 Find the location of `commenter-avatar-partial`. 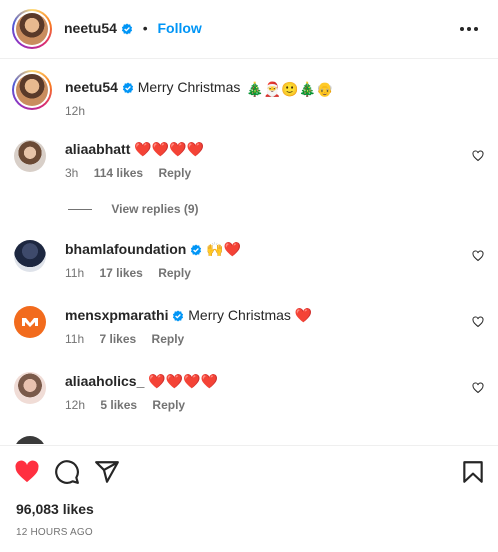

commenter-avatar-partial is located at coordinates (30, 440).